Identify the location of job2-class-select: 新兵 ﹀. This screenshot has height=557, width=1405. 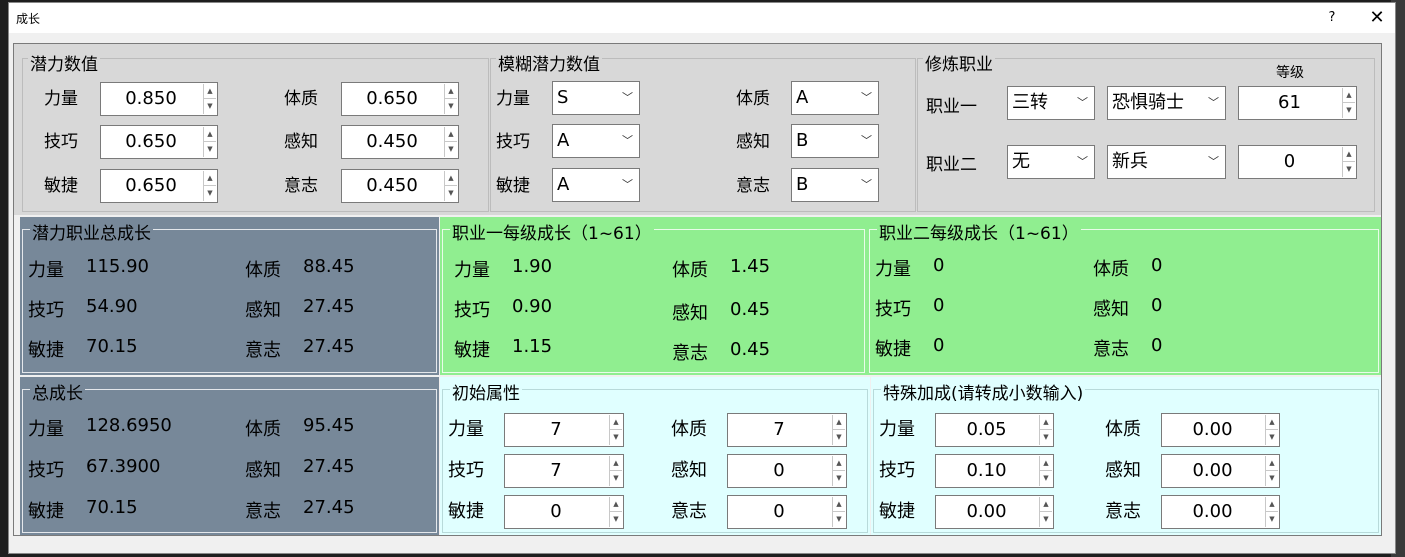
(1166, 162).